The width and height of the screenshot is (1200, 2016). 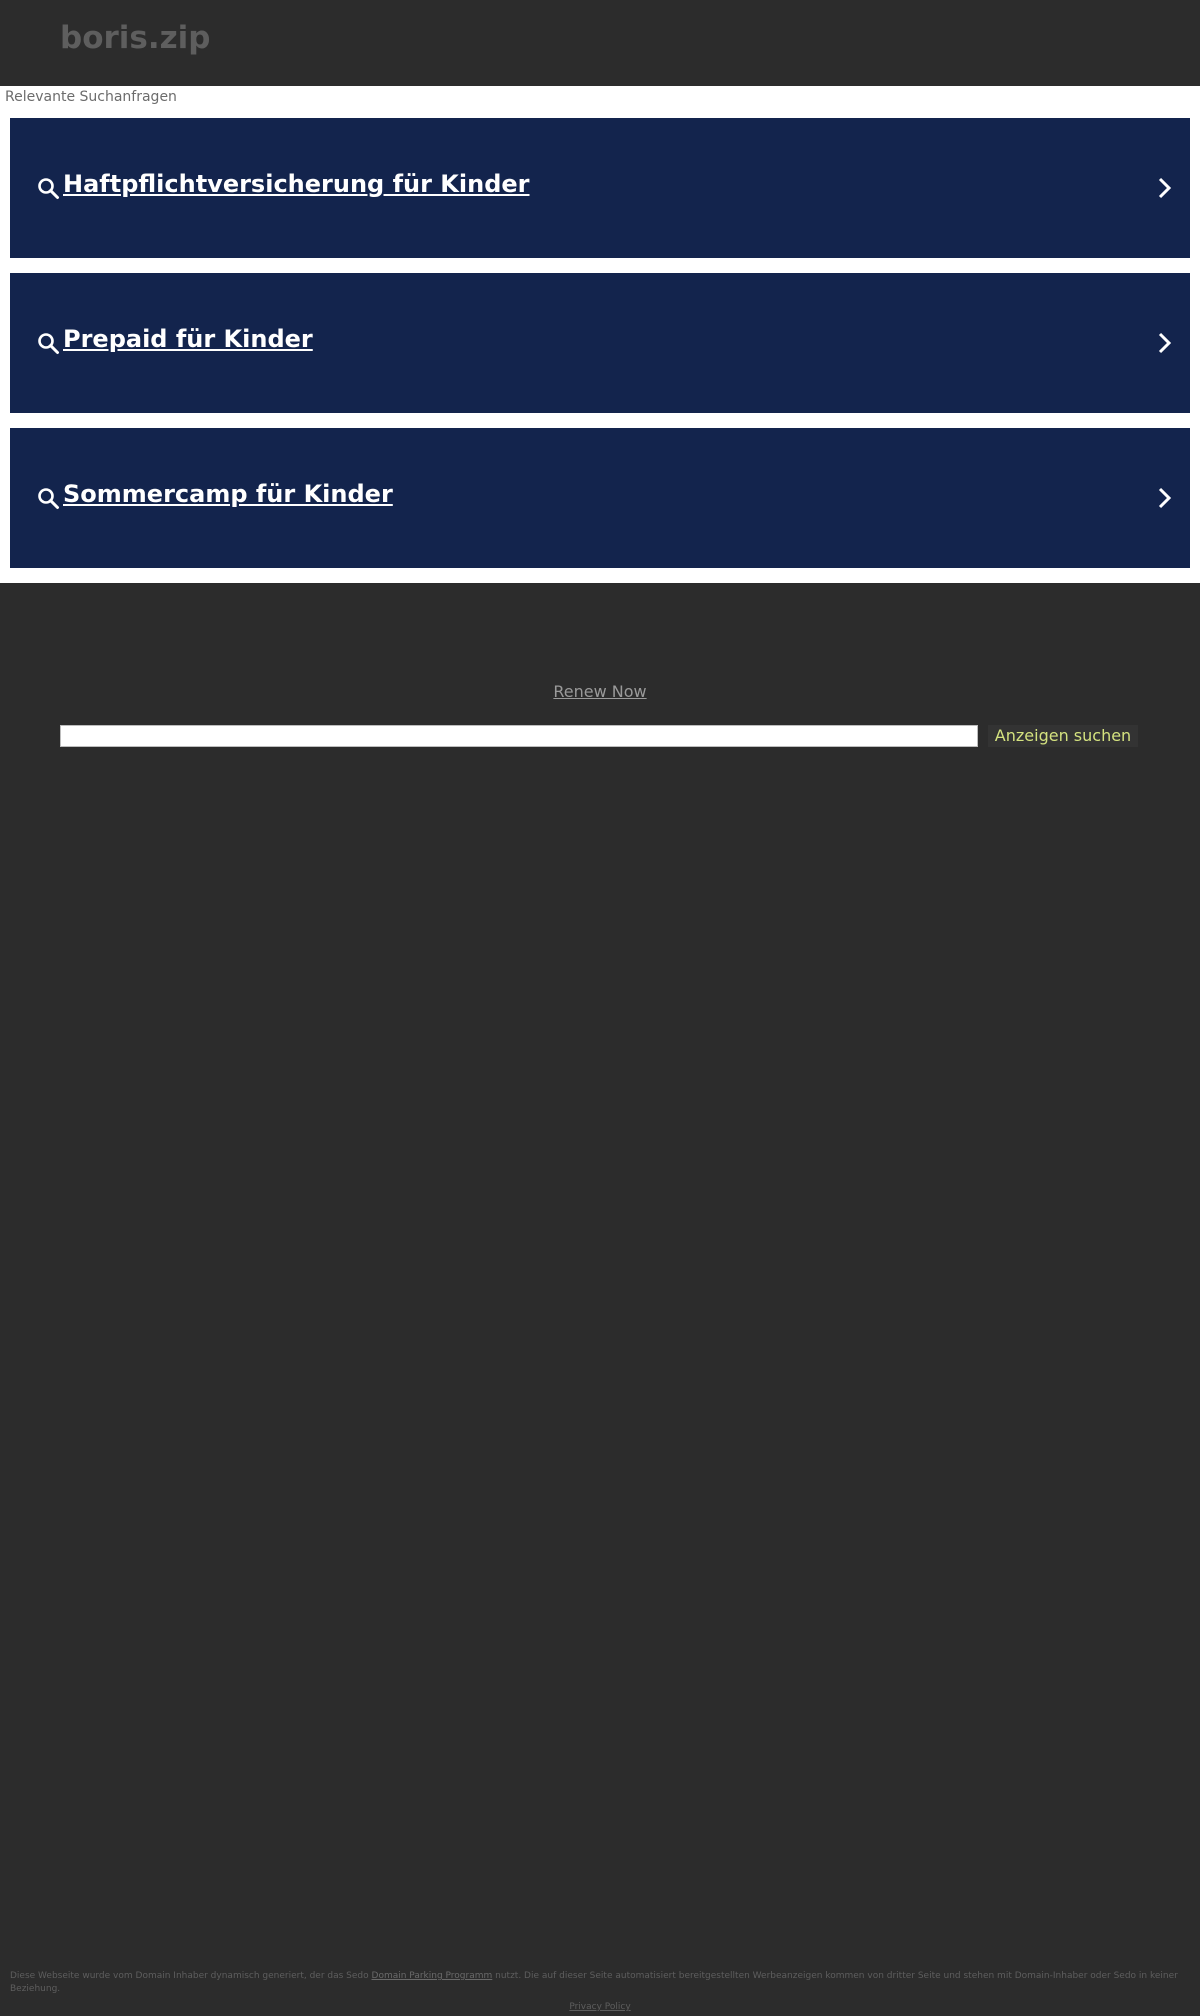 What do you see at coordinates (600, 188) in the screenshot?
I see `ad-link-1: Haftpflichtversicherung für Kinder` at bounding box center [600, 188].